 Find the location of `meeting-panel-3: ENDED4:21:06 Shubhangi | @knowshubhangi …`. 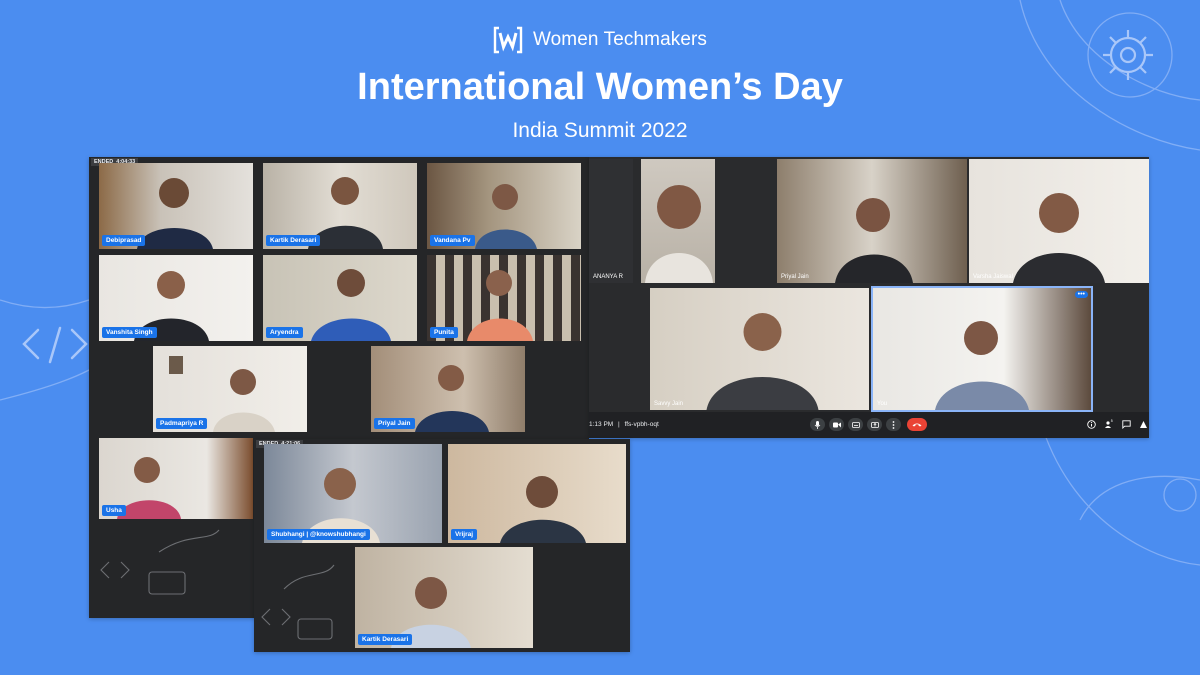

meeting-panel-3: ENDED4:21:06 Shubhangi | @knowshubhangi … is located at coordinates (442, 545).